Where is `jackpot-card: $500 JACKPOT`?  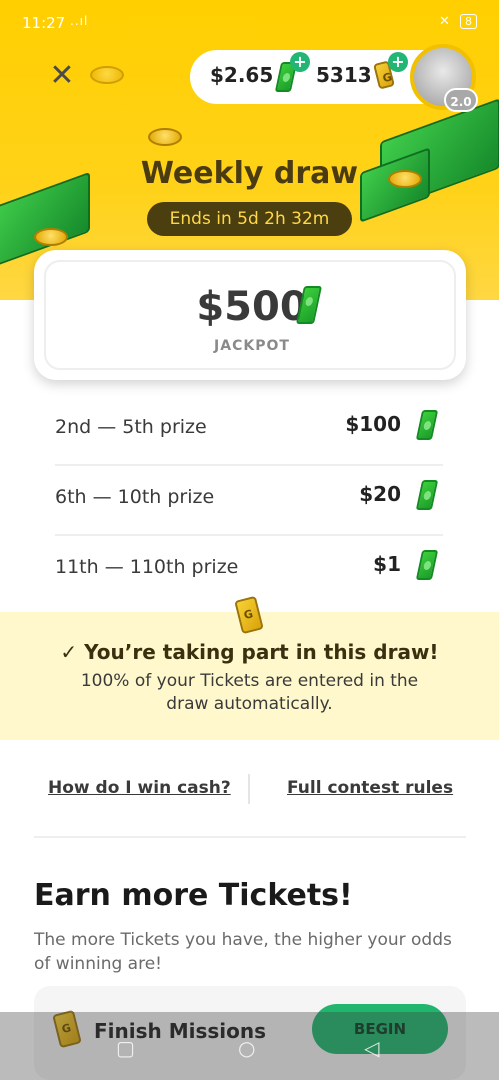
jackpot-card: $500 JACKPOT is located at coordinates (250, 315).